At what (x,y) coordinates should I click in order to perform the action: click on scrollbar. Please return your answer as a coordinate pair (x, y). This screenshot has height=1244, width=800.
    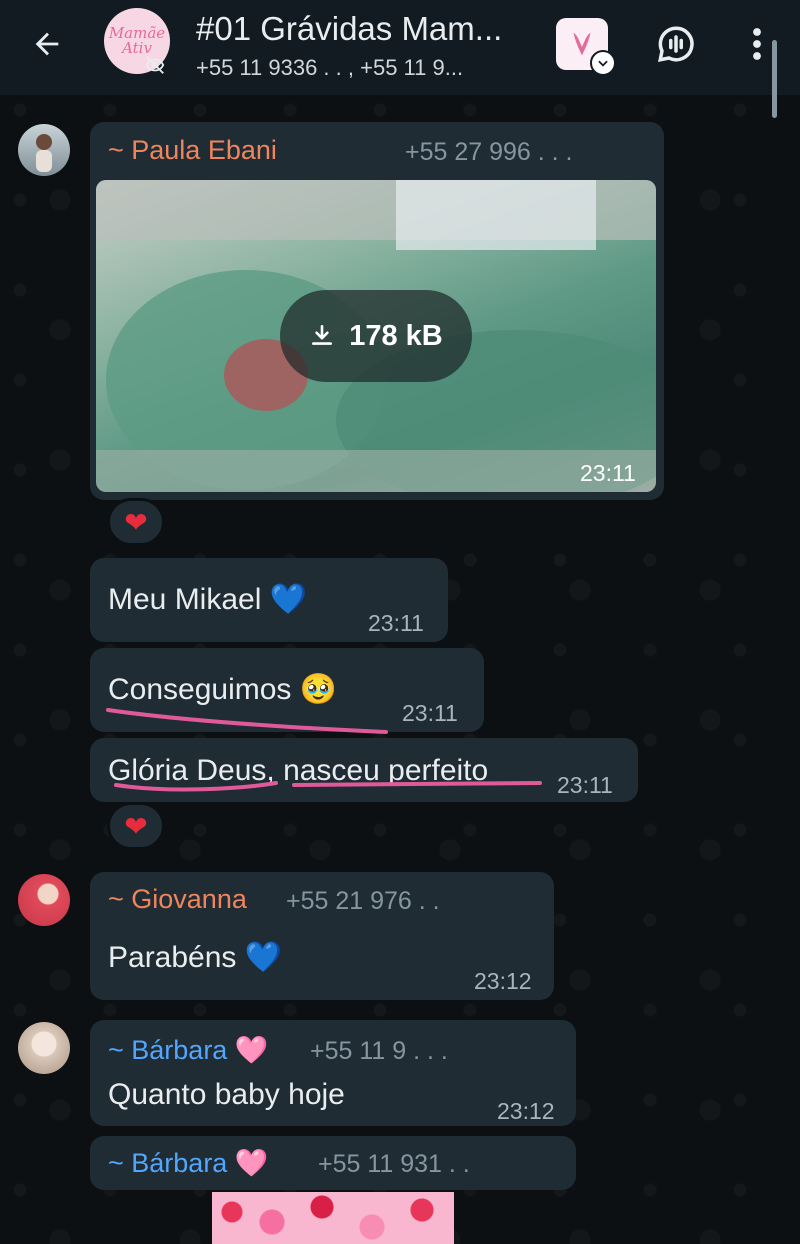
    Looking at the image, I should click on (774, 79).